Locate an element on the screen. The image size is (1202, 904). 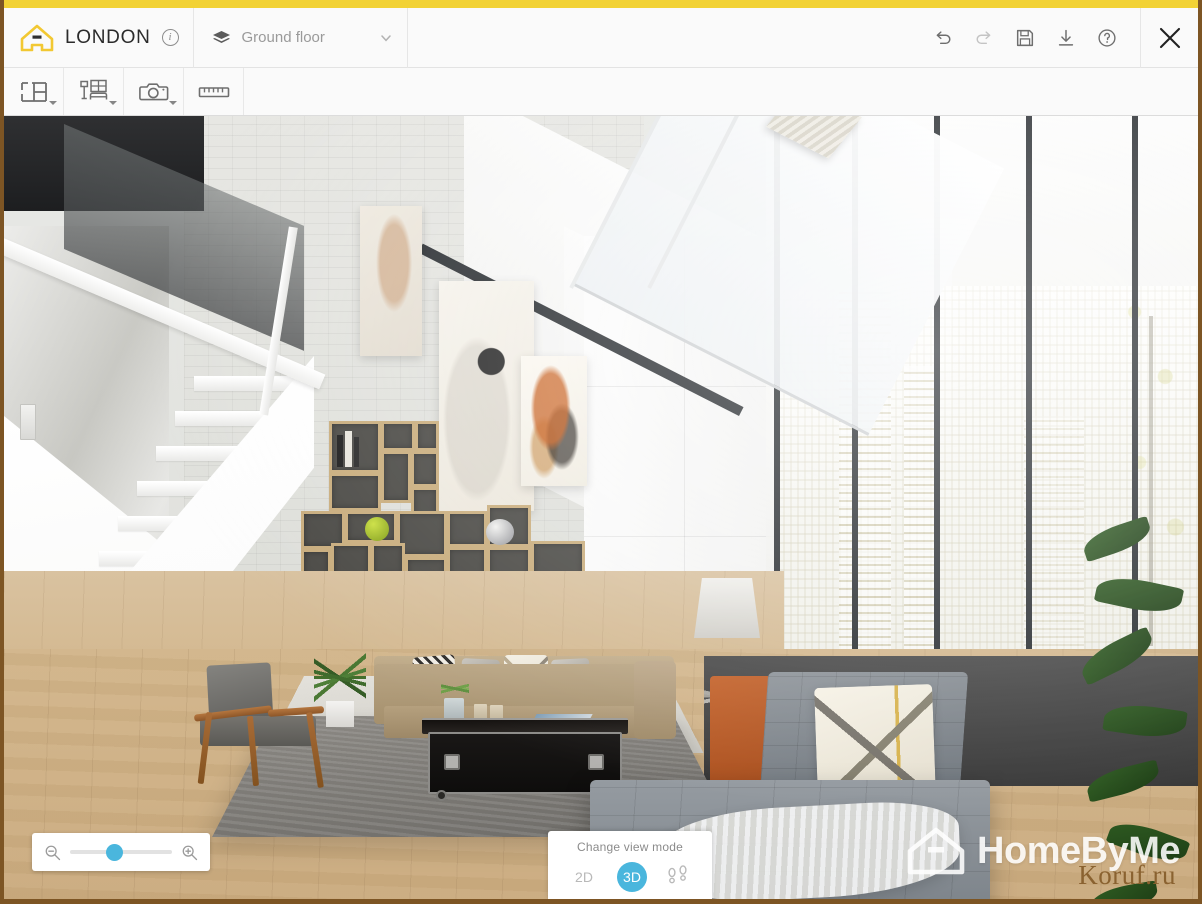
zoom-slider-track is located at coordinates (121, 852).